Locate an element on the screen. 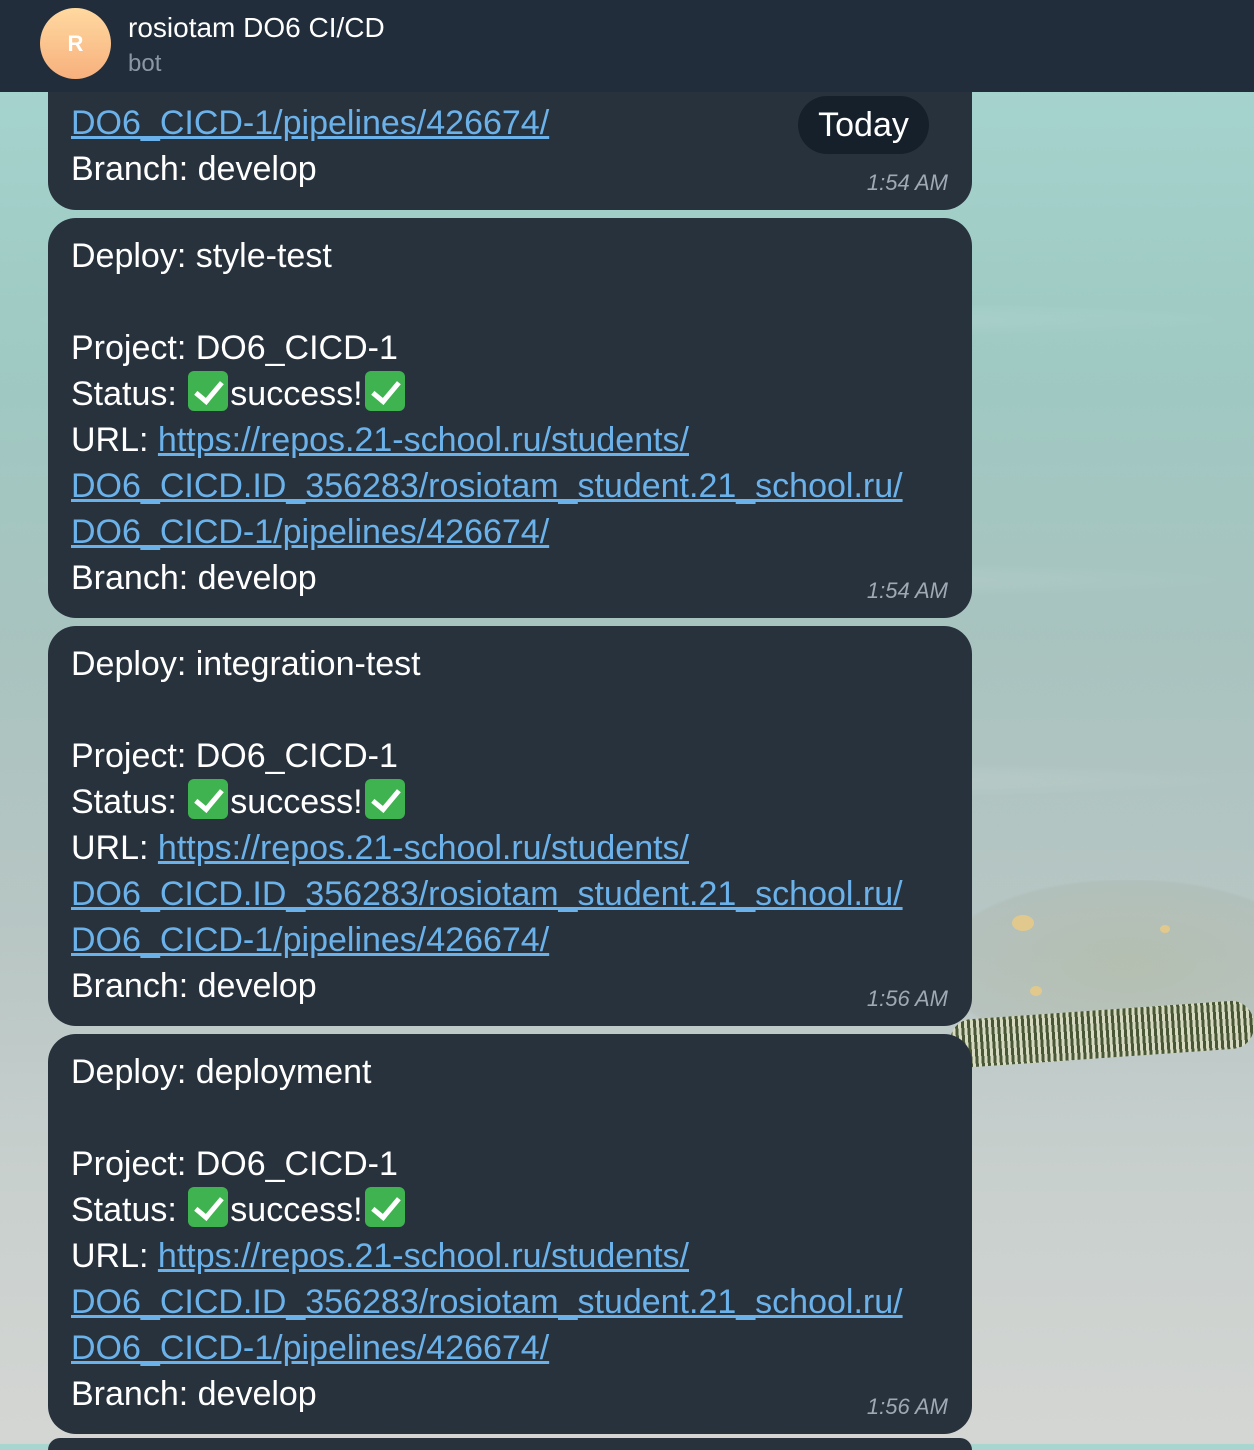 The width and height of the screenshot is (1254, 1450). deploy-text: Deploy: integration-test is located at coordinates (246, 664).